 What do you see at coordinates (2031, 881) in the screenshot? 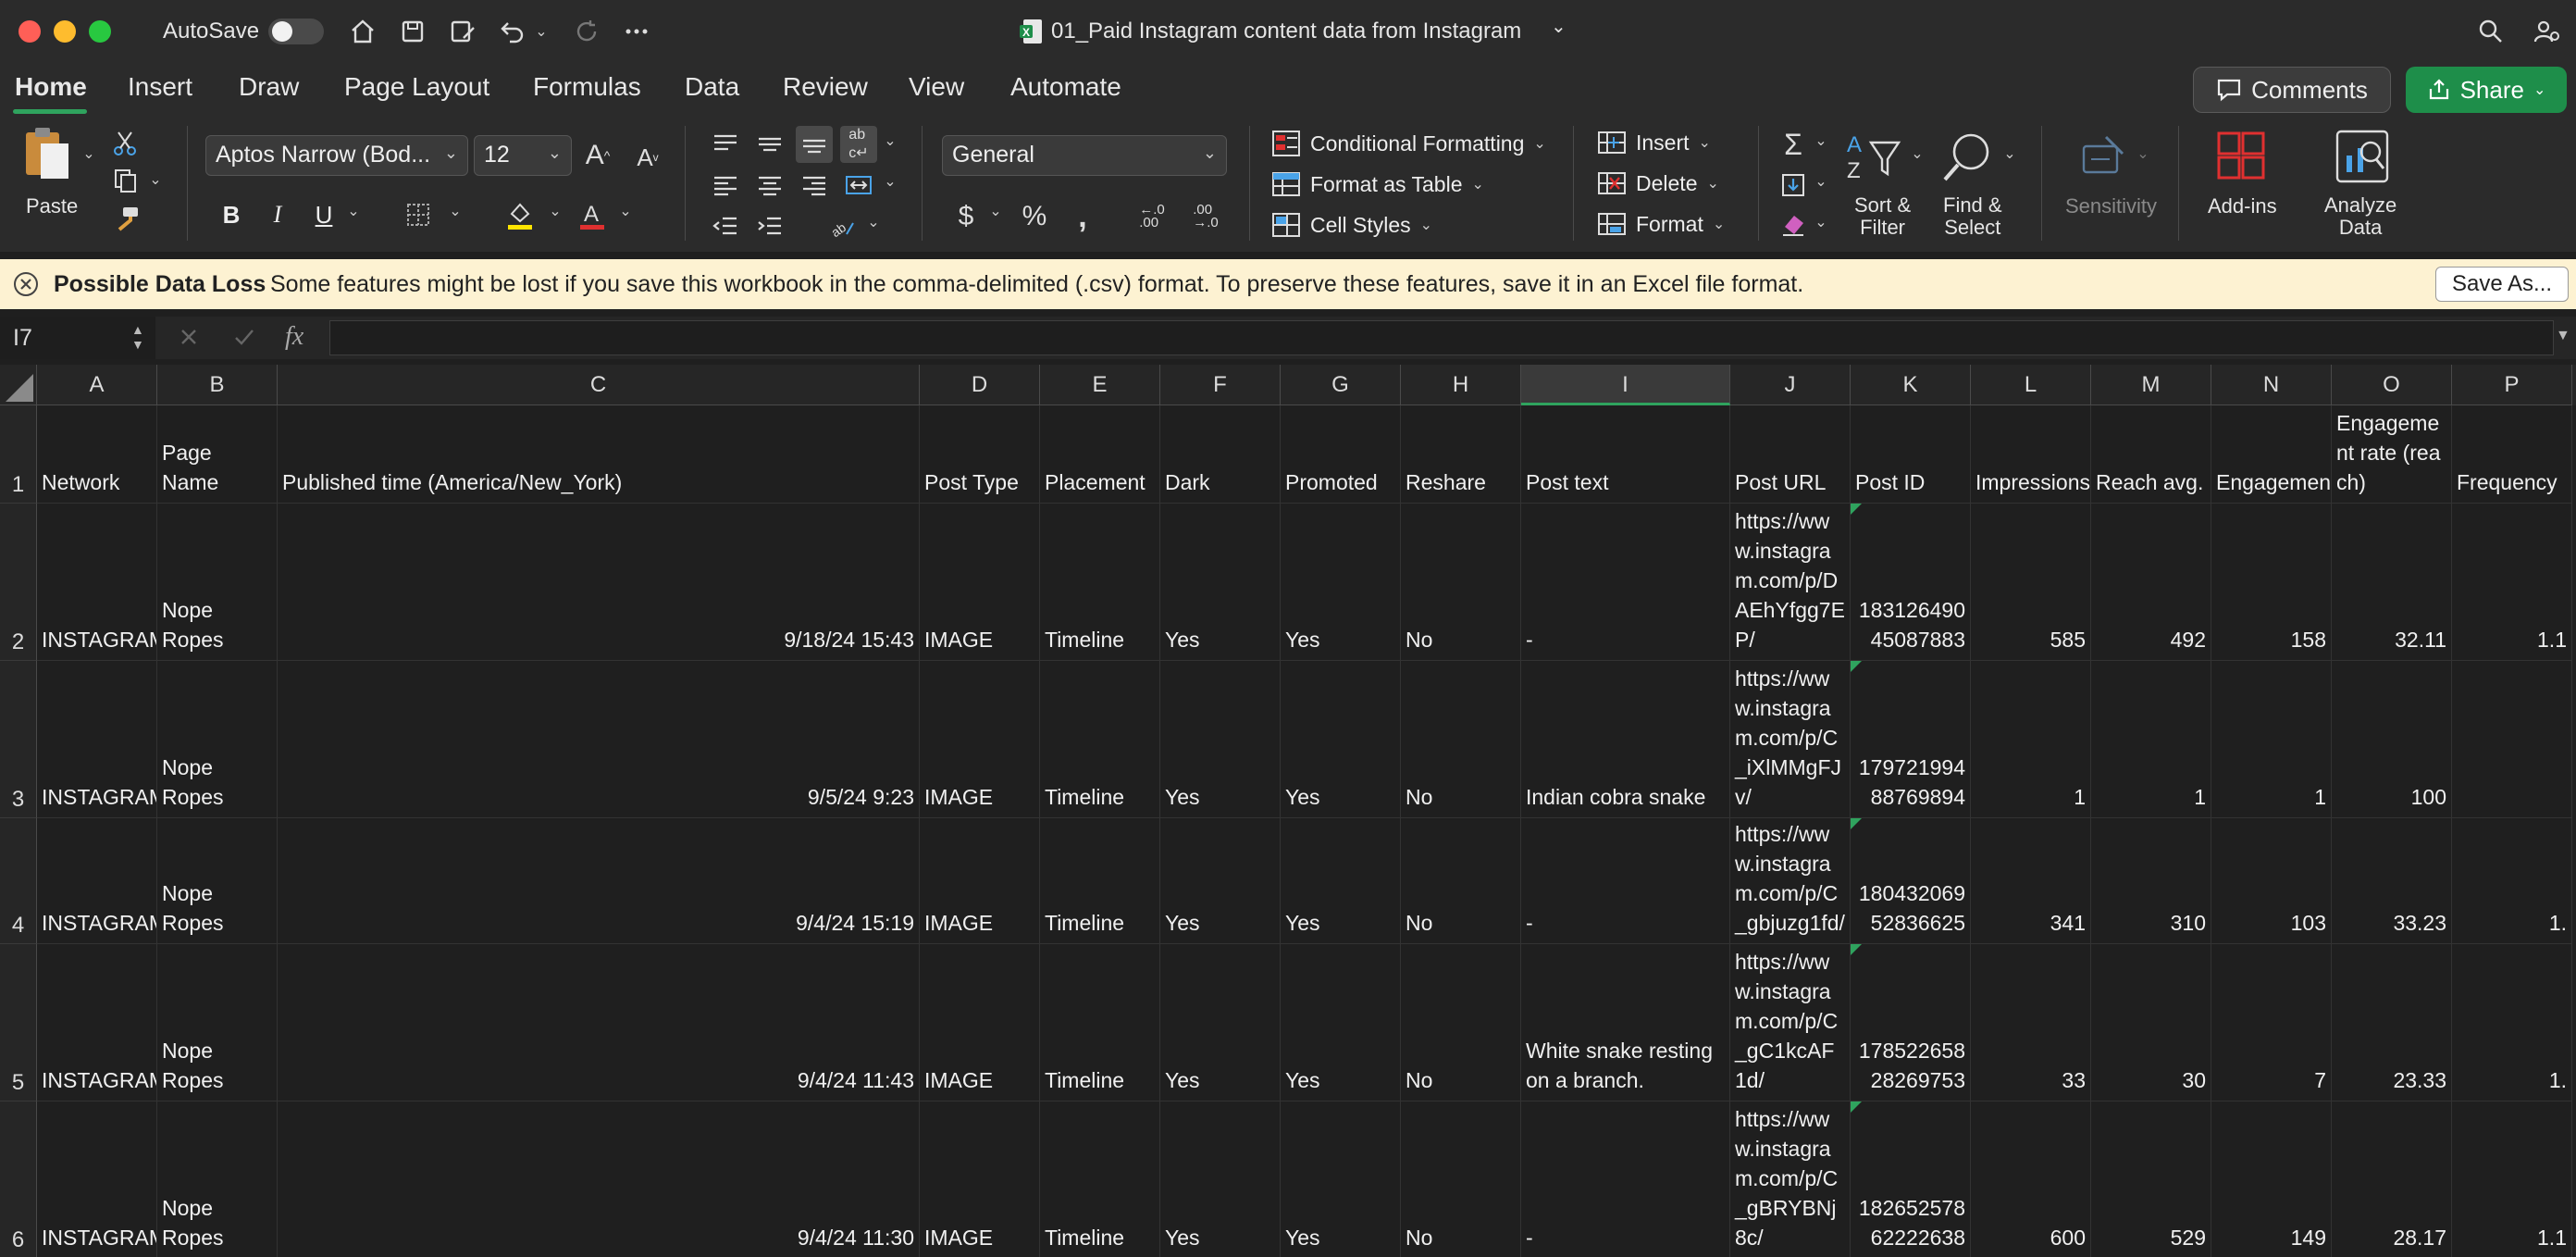
I see `cell-l4: 341` at bounding box center [2031, 881].